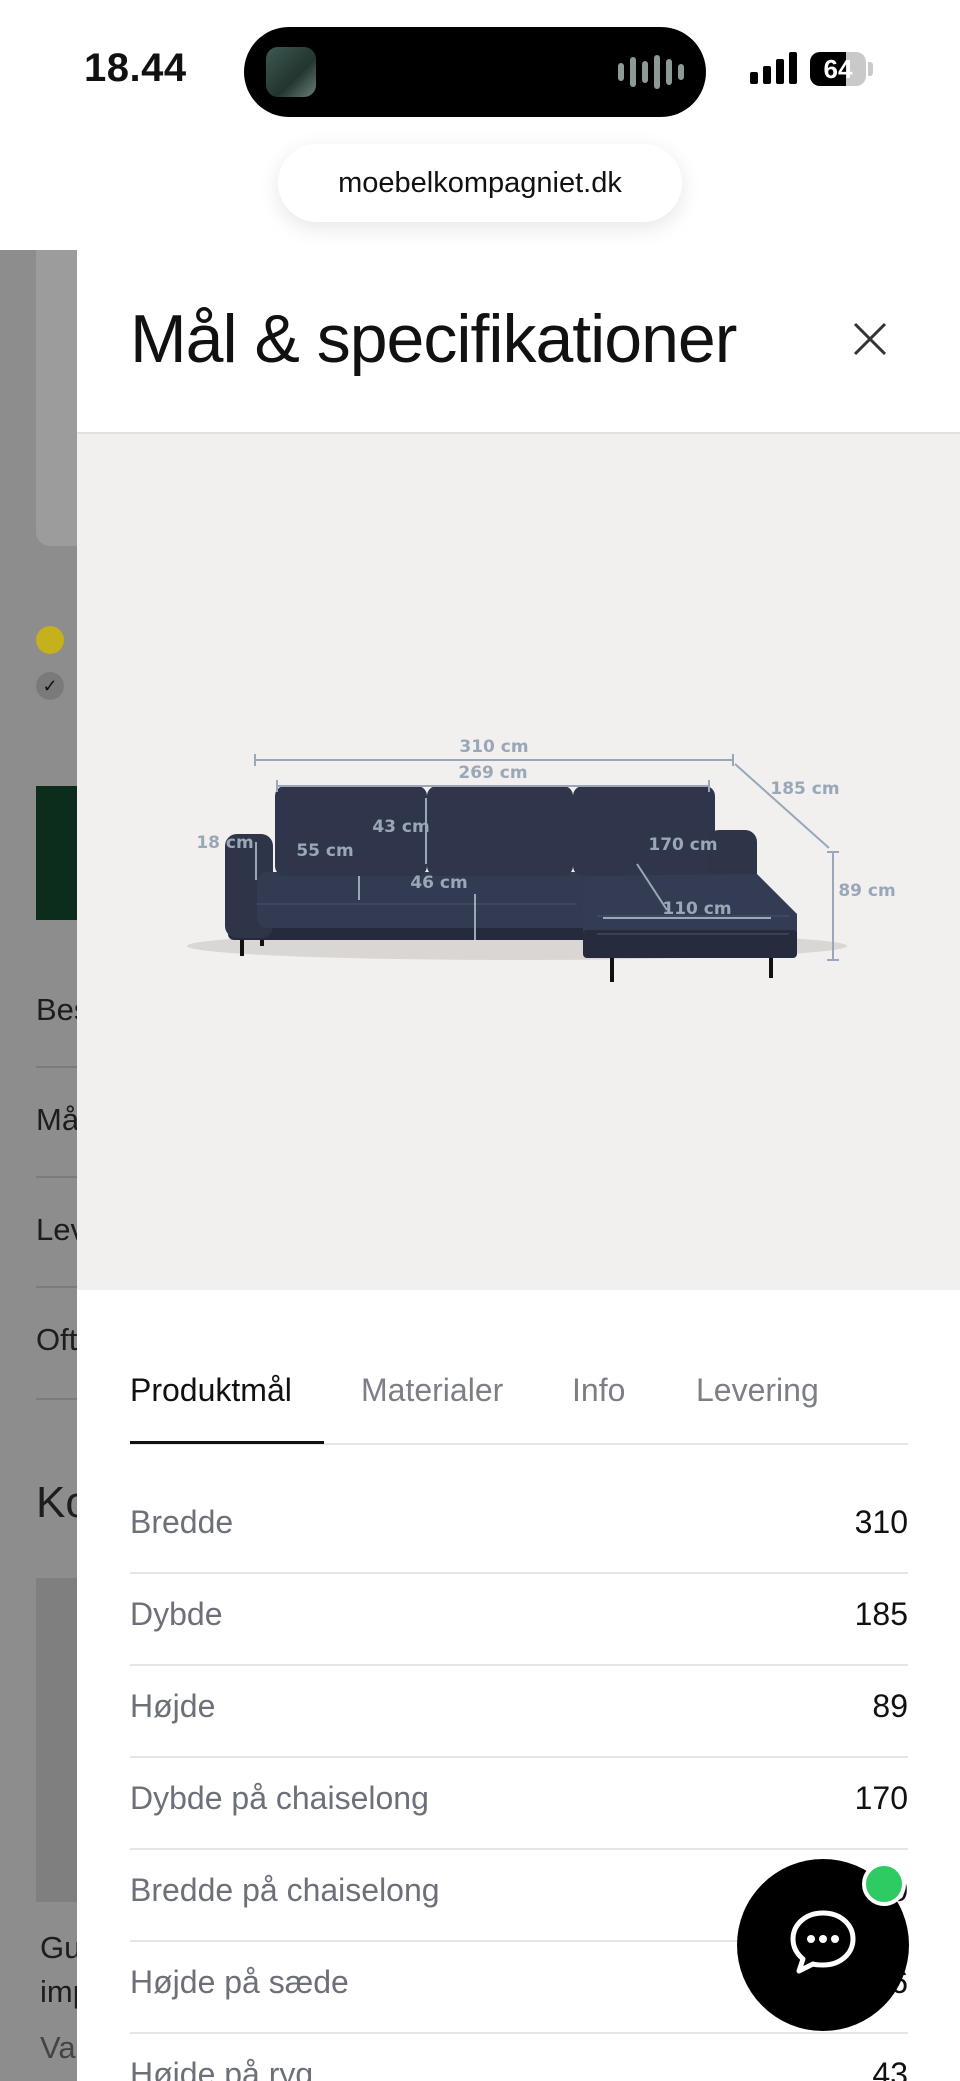  Describe the element at coordinates (211, 1390) in the screenshot. I see `tab-produktmaal: Produktmål` at that location.